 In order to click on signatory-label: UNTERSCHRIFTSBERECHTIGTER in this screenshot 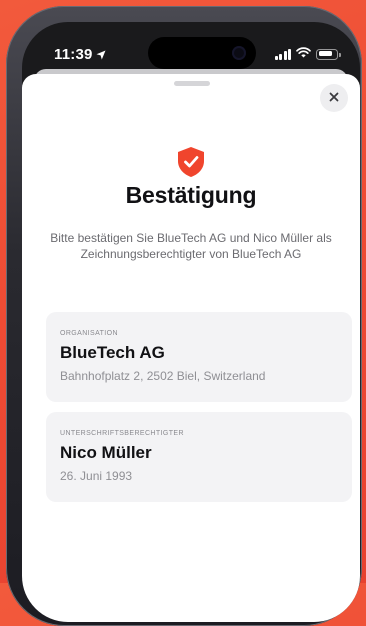, I will do `click(122, 433)`.